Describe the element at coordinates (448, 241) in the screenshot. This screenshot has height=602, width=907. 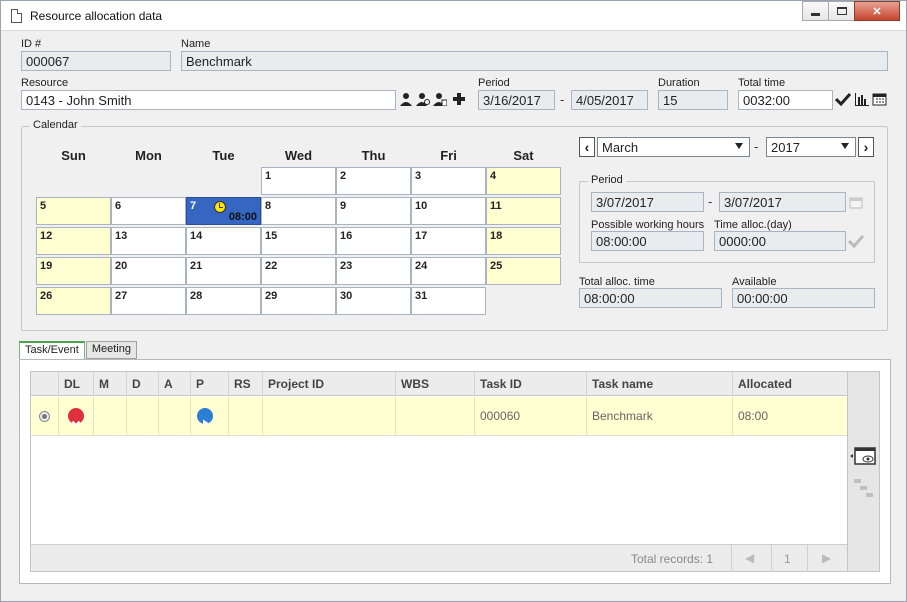
I see `calendar-day-17: 17` at that location.